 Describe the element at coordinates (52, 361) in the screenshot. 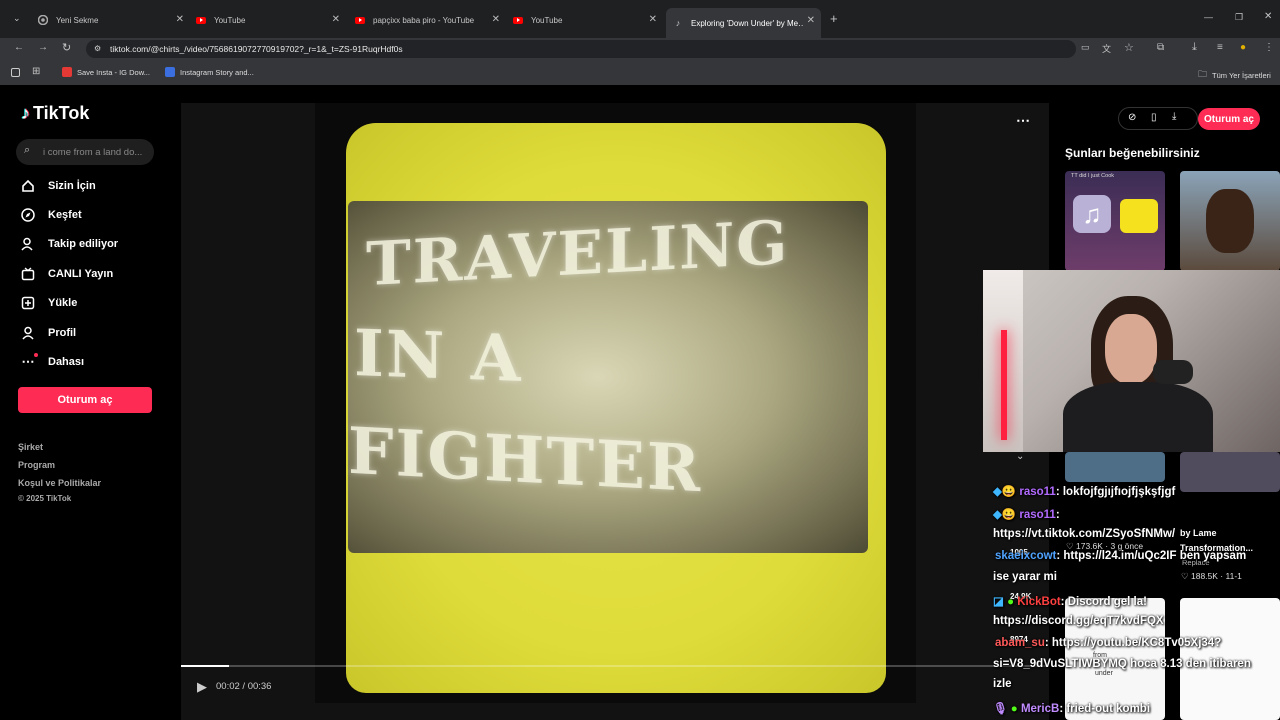

I see `nav-more: ⋯ Dahası` at that location.